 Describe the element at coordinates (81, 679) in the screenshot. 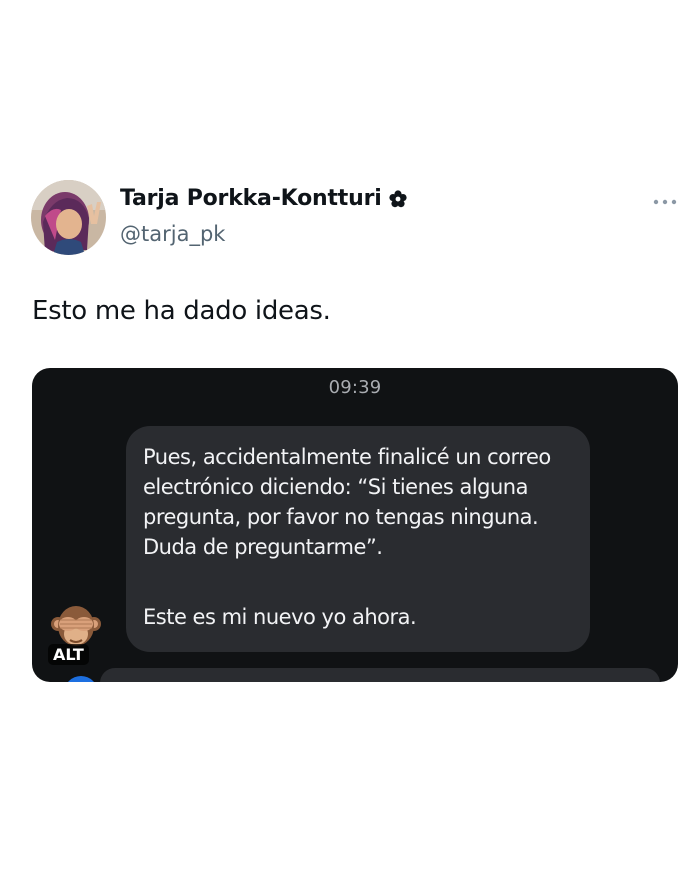

I see `sender-avatar` at that location.